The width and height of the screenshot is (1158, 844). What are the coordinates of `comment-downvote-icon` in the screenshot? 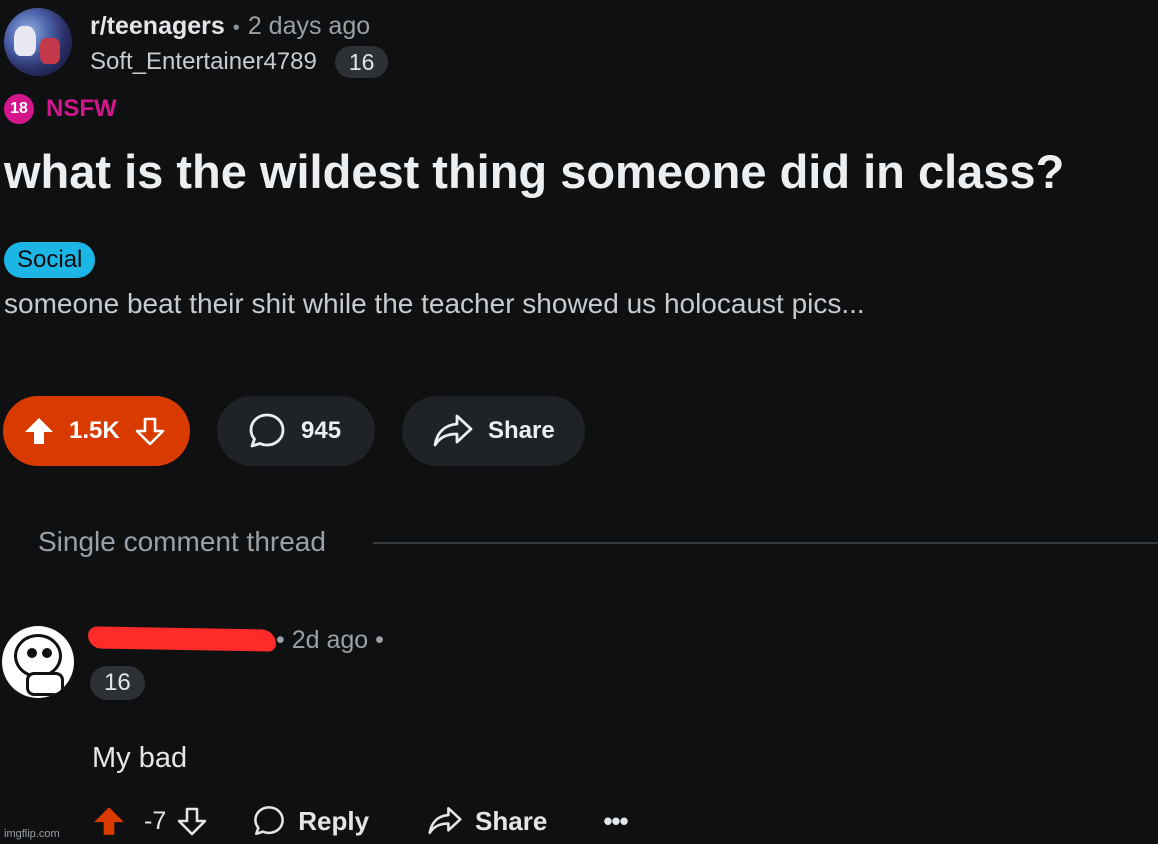 It's located at (192, 821).